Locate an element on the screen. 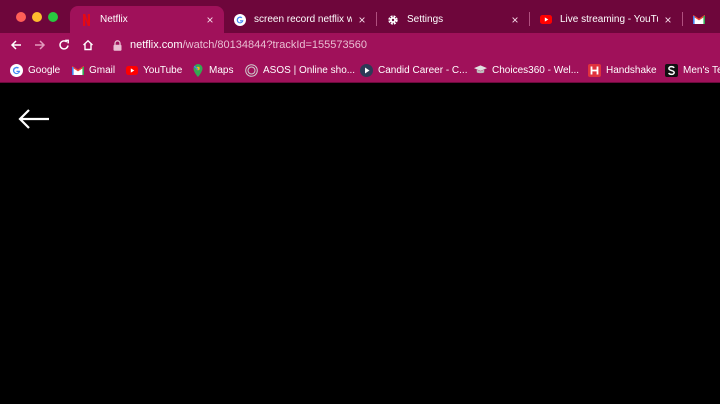  tab-netflix: Netflix × is located at coordinates (147, 19).